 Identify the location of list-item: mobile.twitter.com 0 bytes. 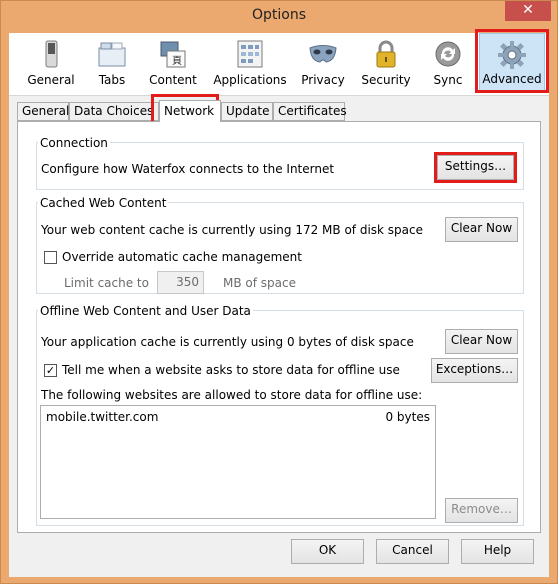
(238, 416).